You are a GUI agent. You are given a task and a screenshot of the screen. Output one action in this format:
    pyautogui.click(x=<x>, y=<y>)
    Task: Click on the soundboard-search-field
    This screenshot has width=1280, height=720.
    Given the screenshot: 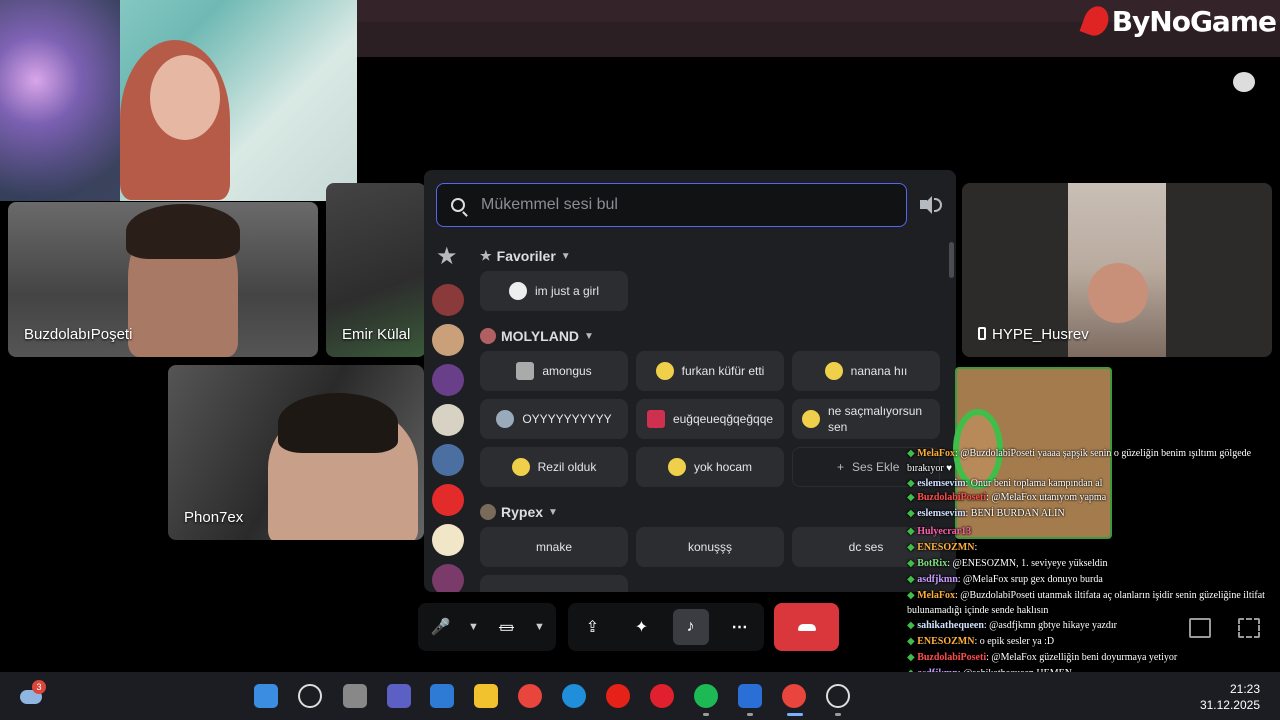 What is the action you would take?
    pyautogui.click(x=671, y=205)
    